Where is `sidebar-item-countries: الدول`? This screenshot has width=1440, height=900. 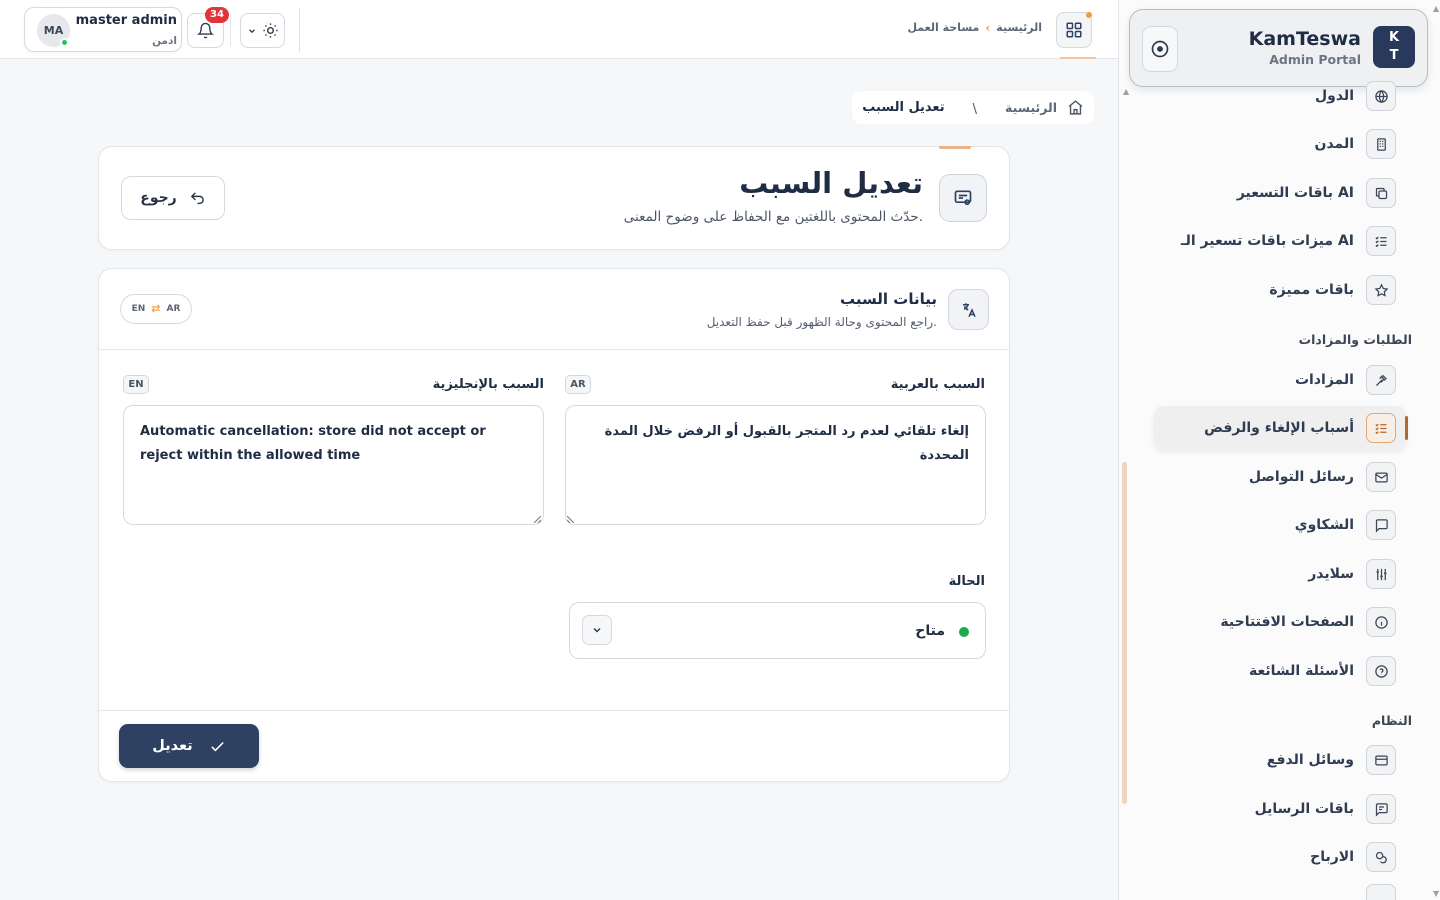
sidebar-item-countries: الدول is located at coordinates (1271, 96).